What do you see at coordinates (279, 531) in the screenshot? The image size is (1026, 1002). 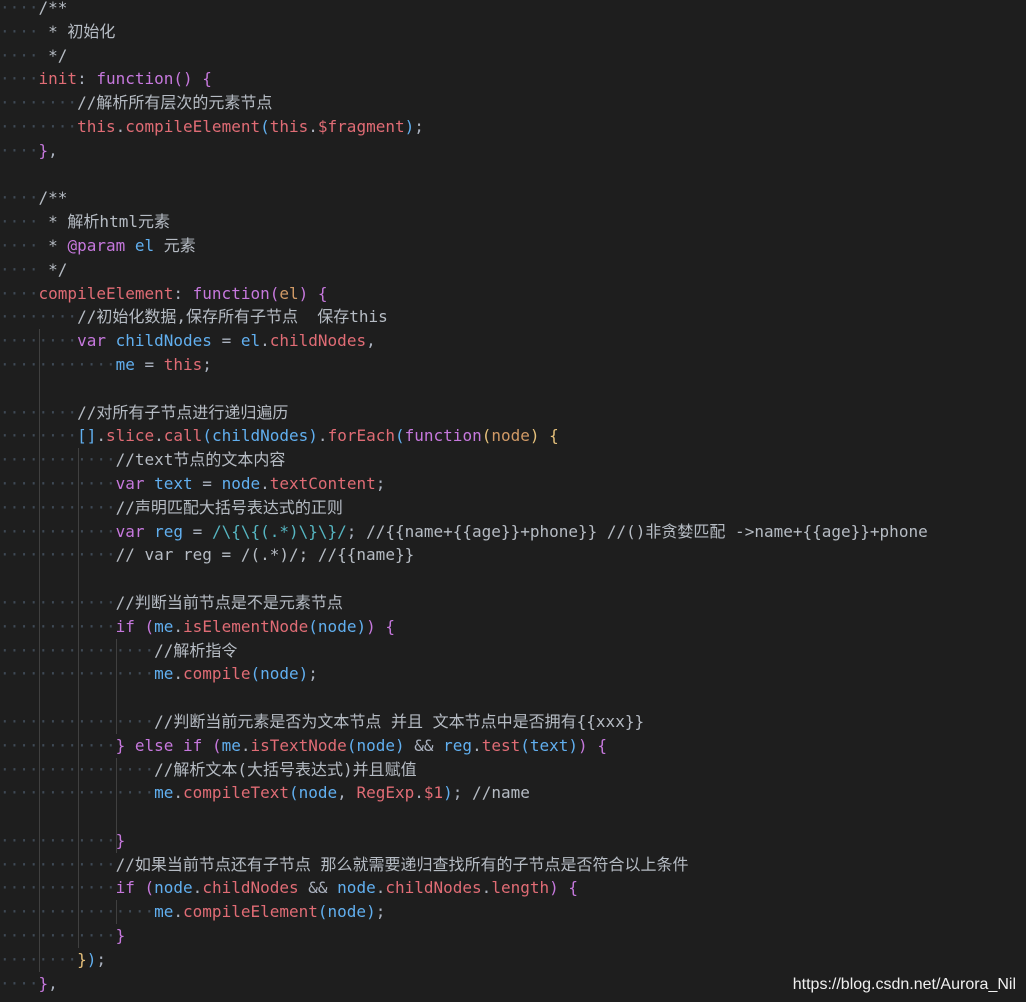 I see `code-token: /\{\{(.*)\}\}/` at bounding box center [279, 531].